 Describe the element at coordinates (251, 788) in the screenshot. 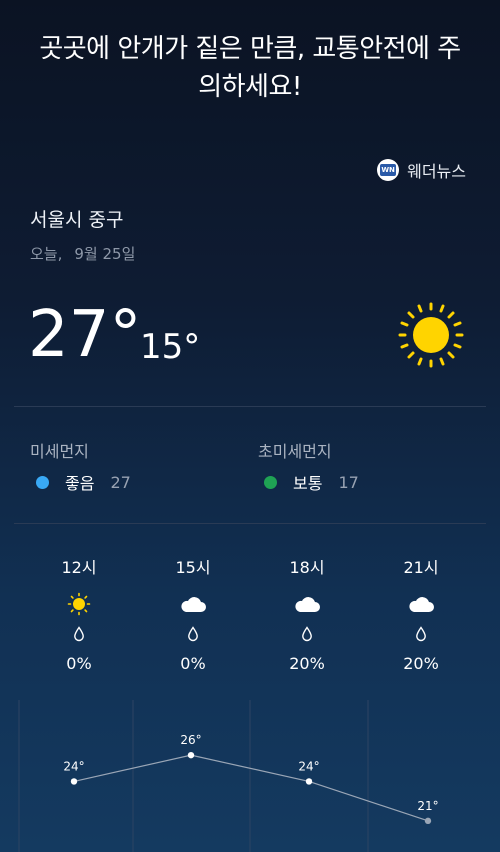

I see `temp-series-line` at that location.